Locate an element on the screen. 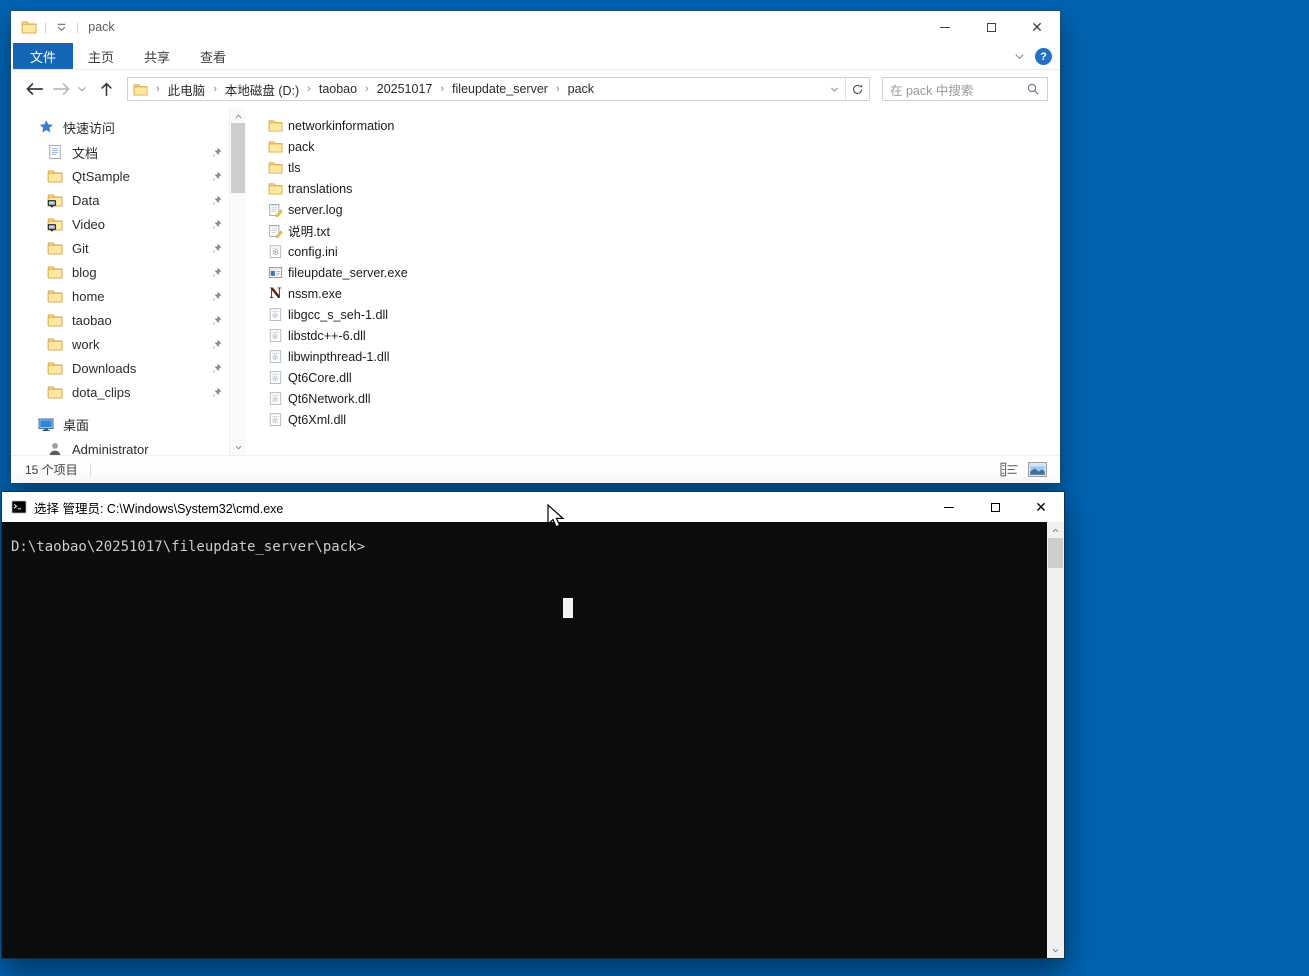  breadcrumb-item: pack is located at coordinates (581, 89).